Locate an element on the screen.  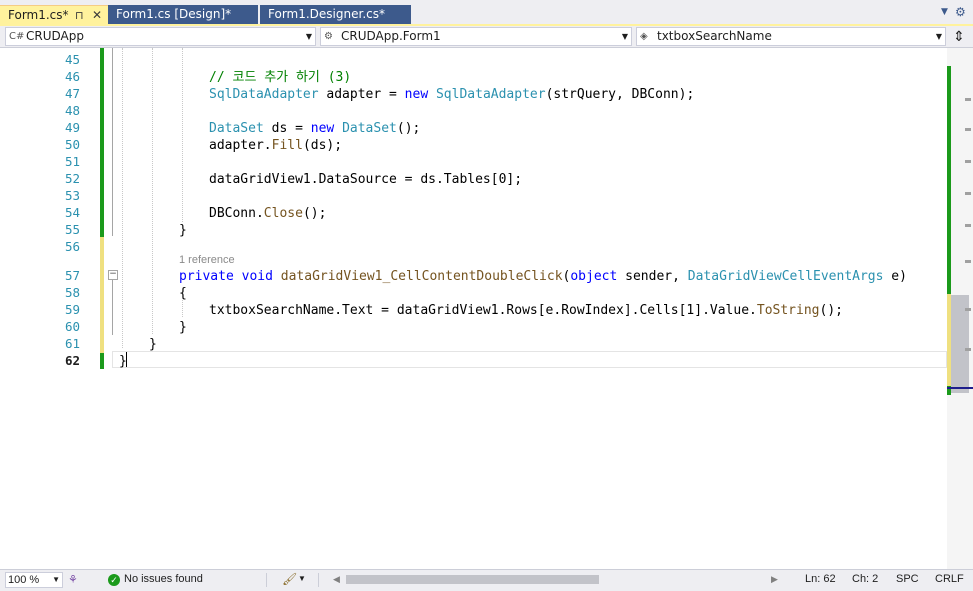
issues-status: No issues found is located at coordinates (163, 579).